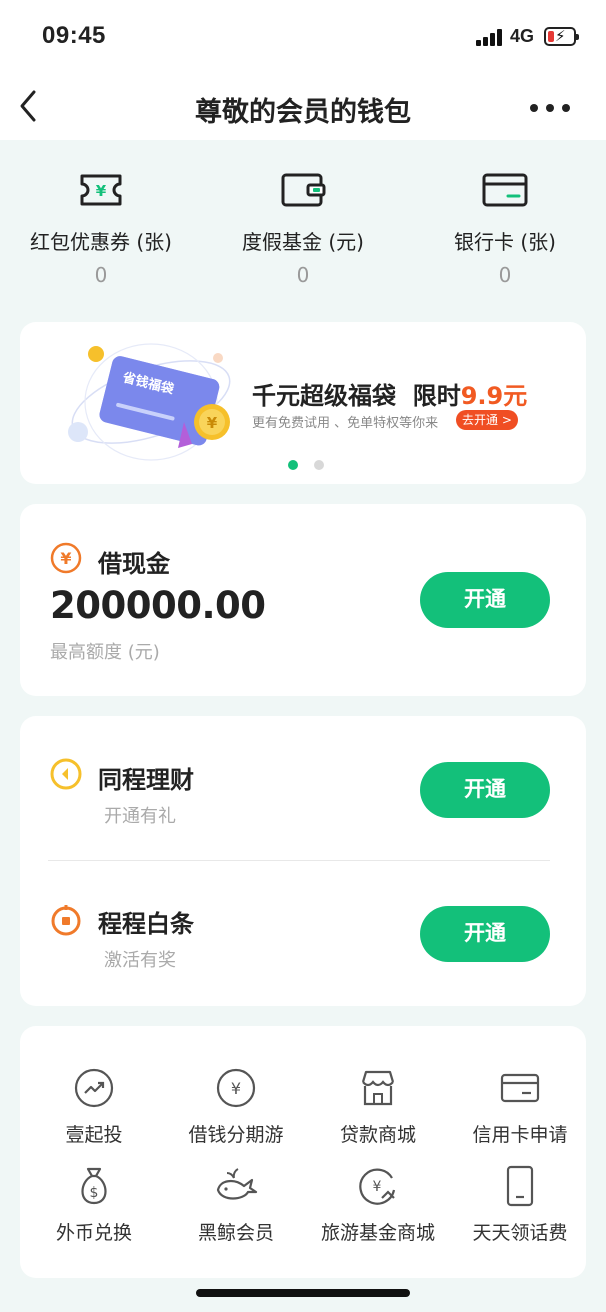 The width and height of the screenshot is (606, 1312). I want to click on stat-label: 度假基金 (元), so click(303, 242).